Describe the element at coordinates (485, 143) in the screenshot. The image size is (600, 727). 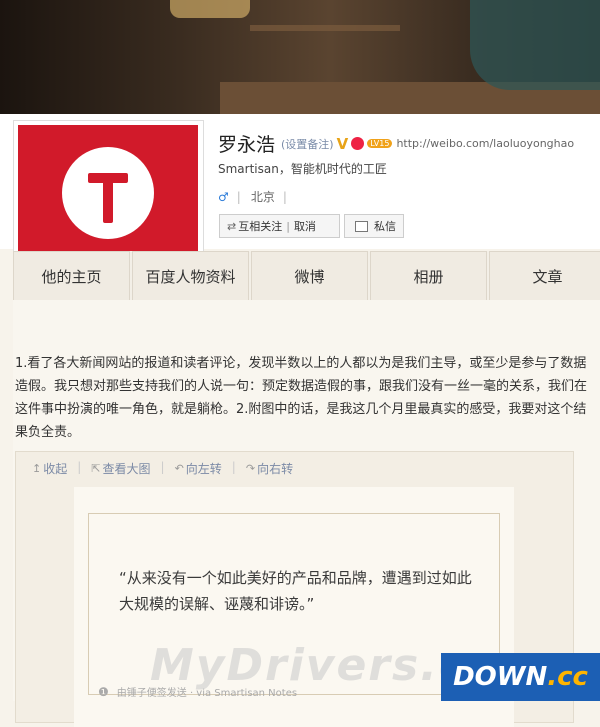
I see `profile-url: http://weibo.com/laoluoyonghao` at that location.